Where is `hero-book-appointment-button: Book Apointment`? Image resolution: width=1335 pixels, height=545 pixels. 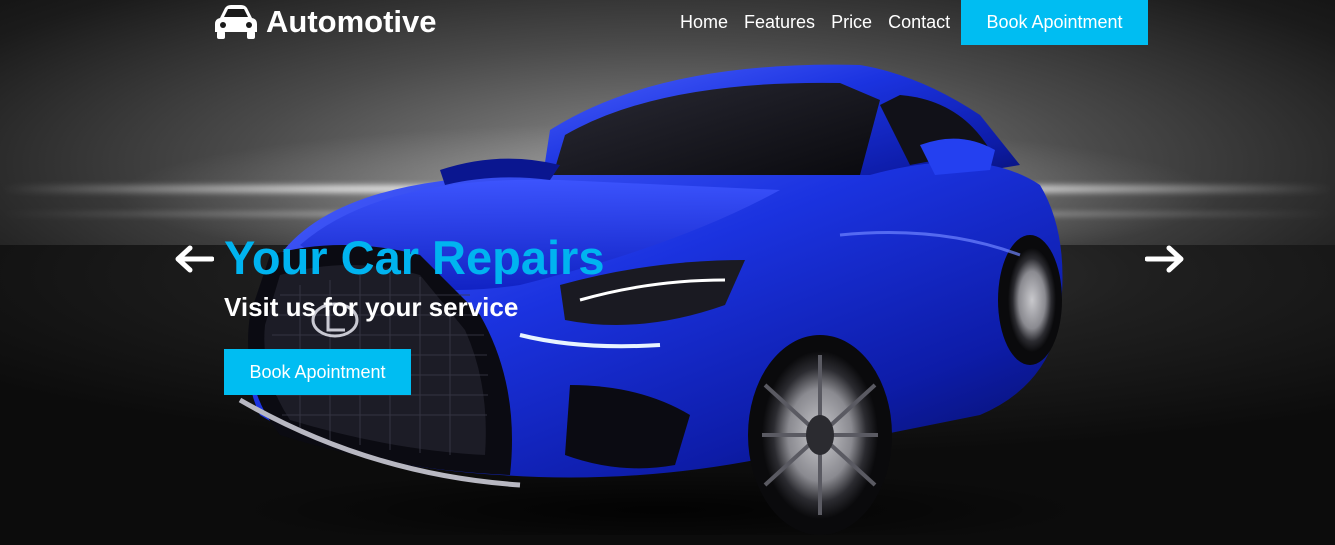
hero-book-appointment-button: Book Apointment is located at coordinates (317, 372).